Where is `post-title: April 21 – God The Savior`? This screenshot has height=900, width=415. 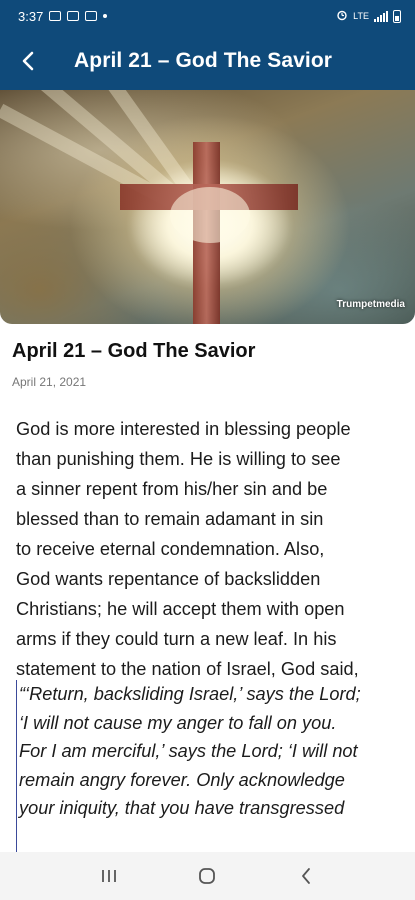 post-title: April 21 – God The Savior is located at coordinates (134, 351).